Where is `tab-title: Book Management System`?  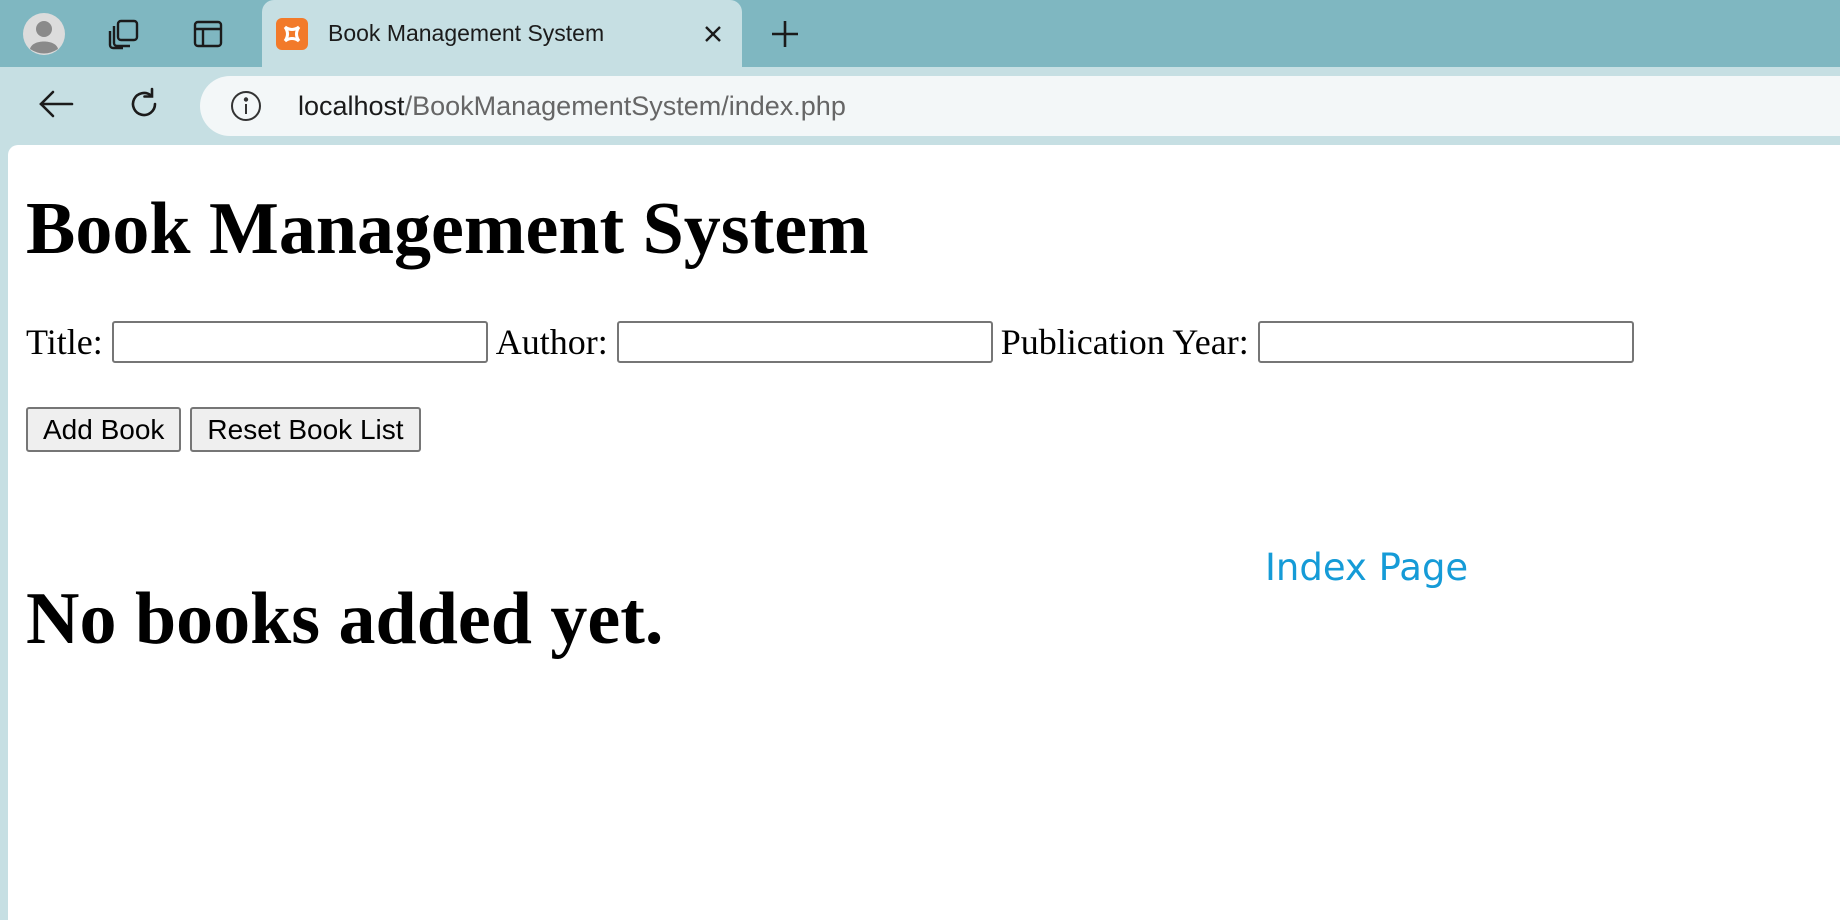
tab-title: Book Management System is located at coordinates (466, 33).